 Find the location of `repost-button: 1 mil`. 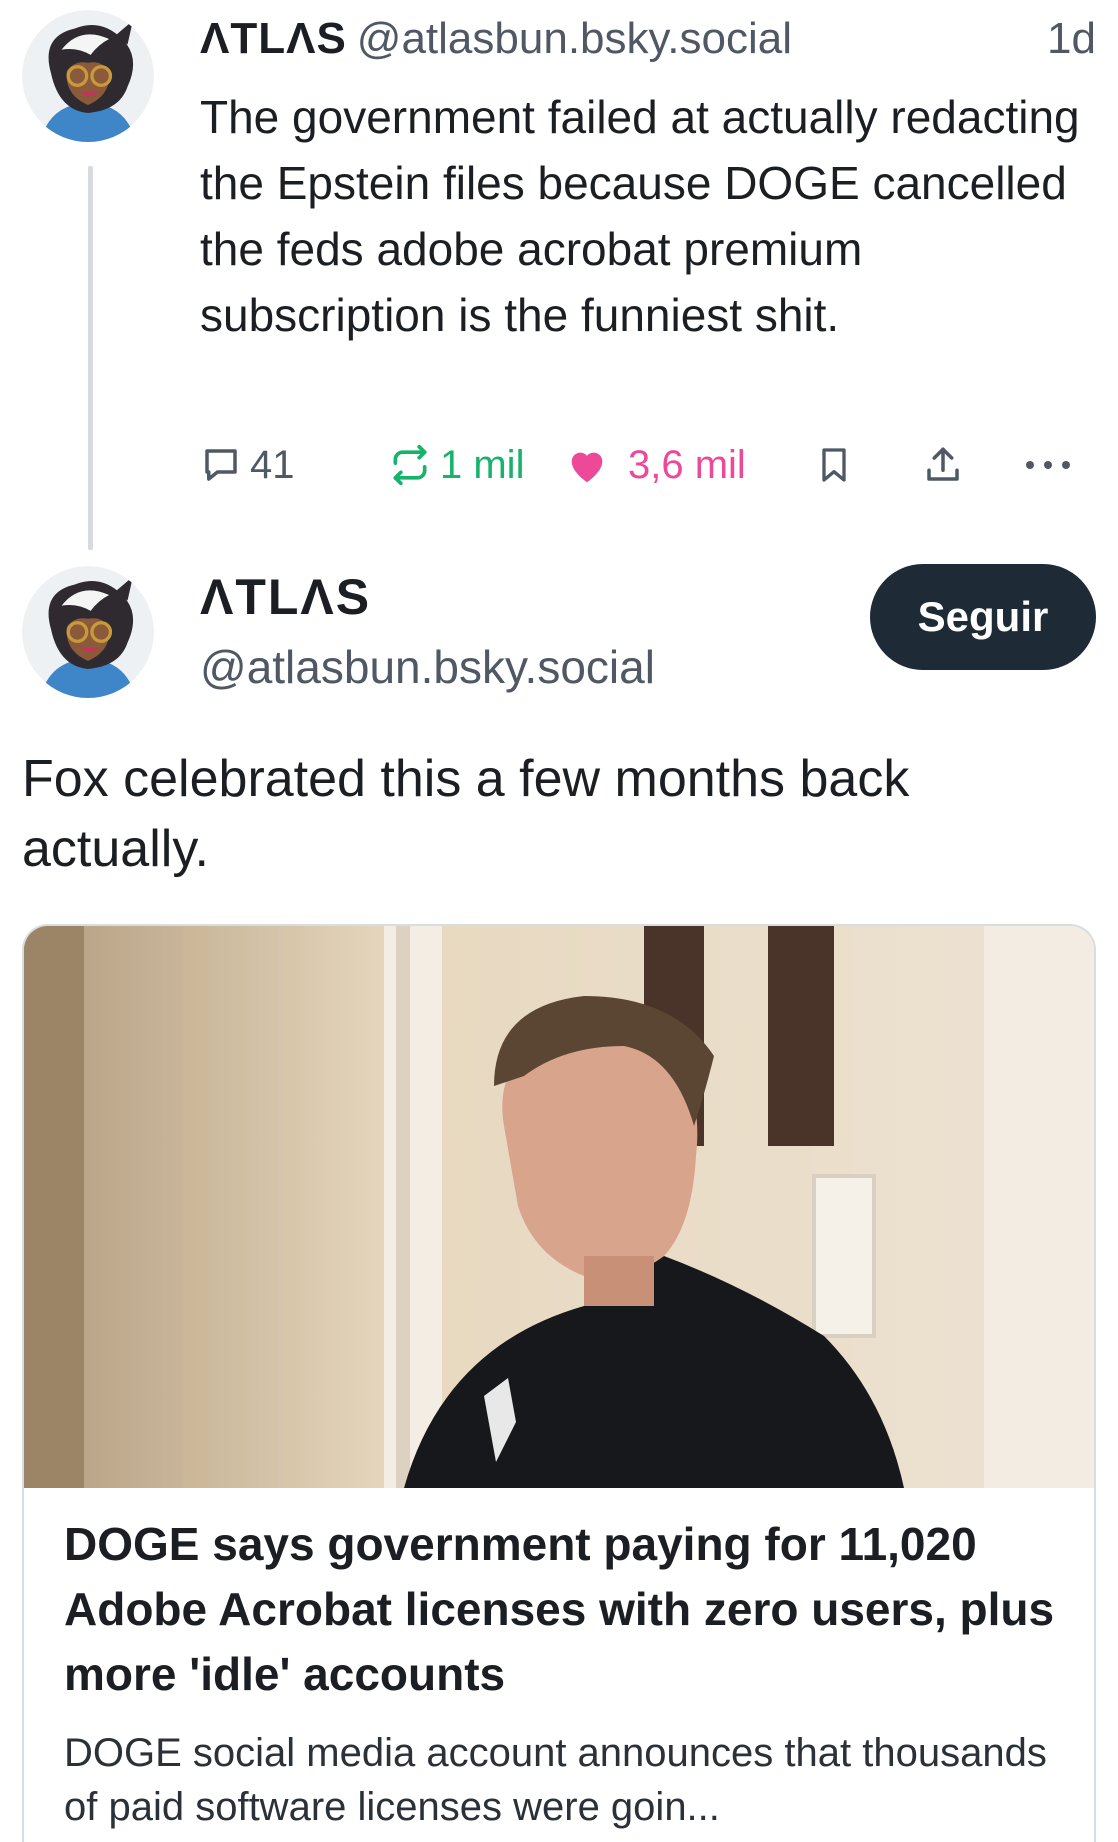

repost-button: 1 mil is located at coordinates (456, 465).